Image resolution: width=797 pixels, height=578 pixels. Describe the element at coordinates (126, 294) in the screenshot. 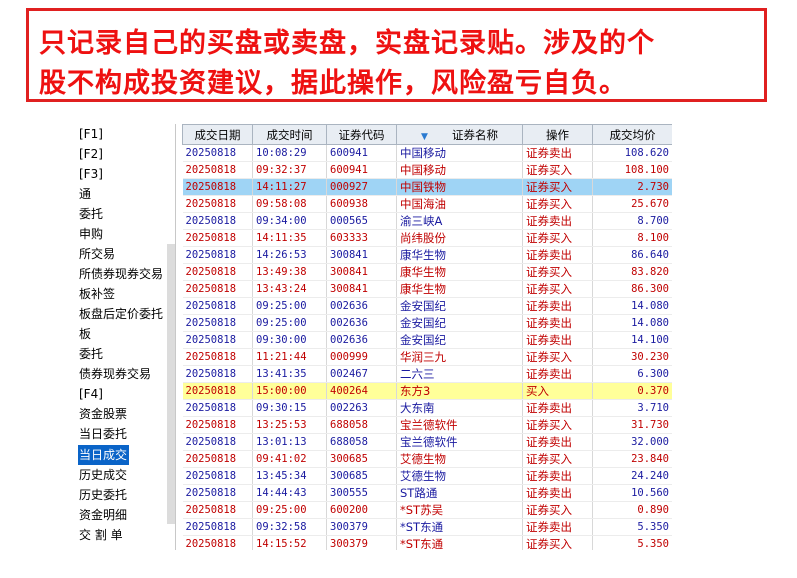

I see `sidebar-item: 板补签` at that location.